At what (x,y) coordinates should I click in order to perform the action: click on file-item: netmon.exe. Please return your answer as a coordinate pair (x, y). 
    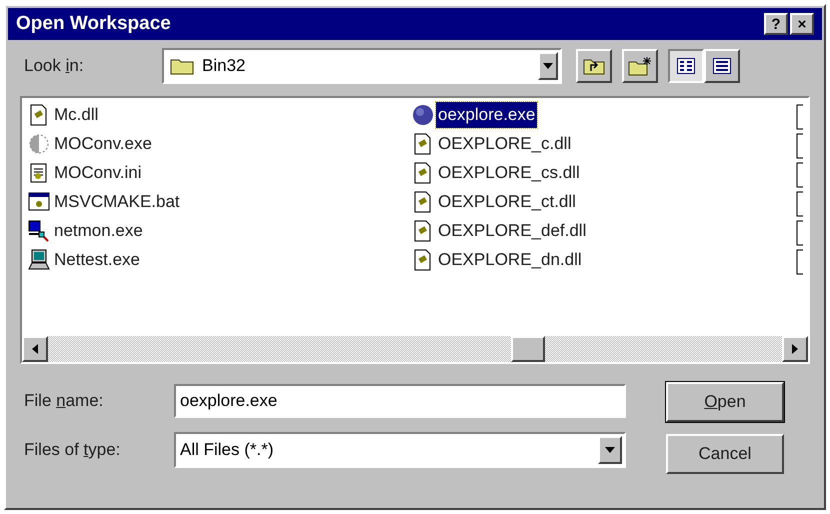
    Looking at the image, I should click on (98, 231).